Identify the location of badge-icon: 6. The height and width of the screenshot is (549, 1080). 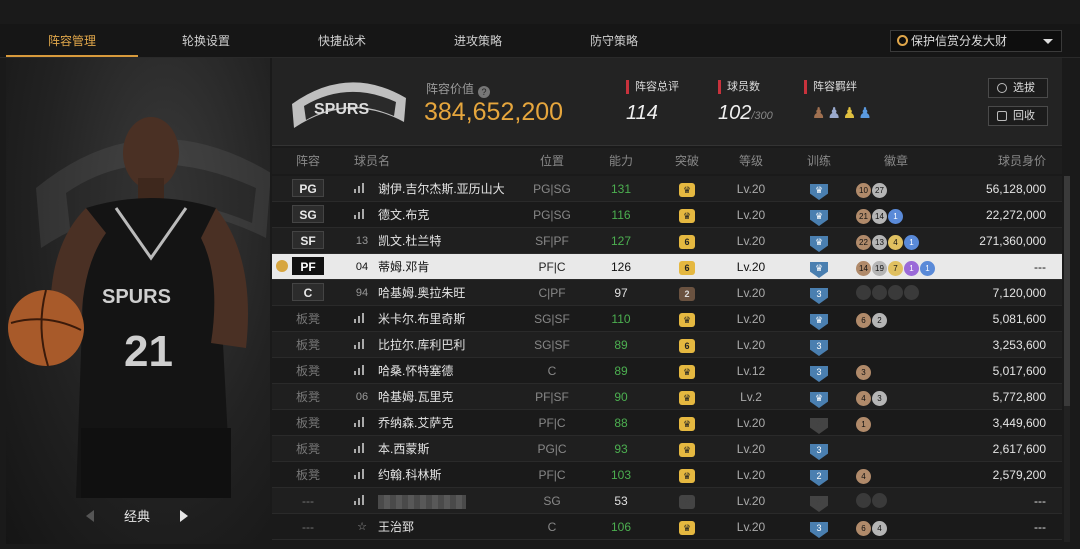
(863, 528).